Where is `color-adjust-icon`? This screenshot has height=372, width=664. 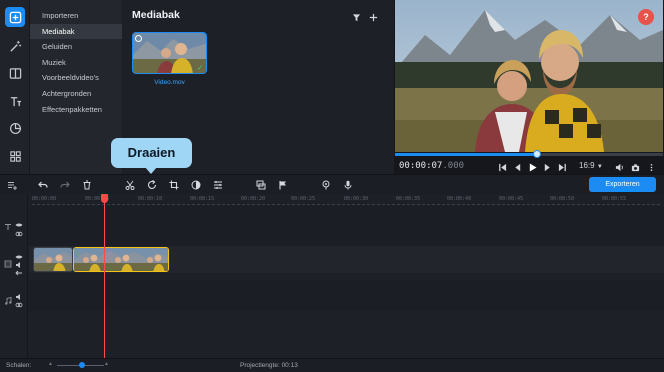 color-adjust-icon is located at coordinates (196, 185).